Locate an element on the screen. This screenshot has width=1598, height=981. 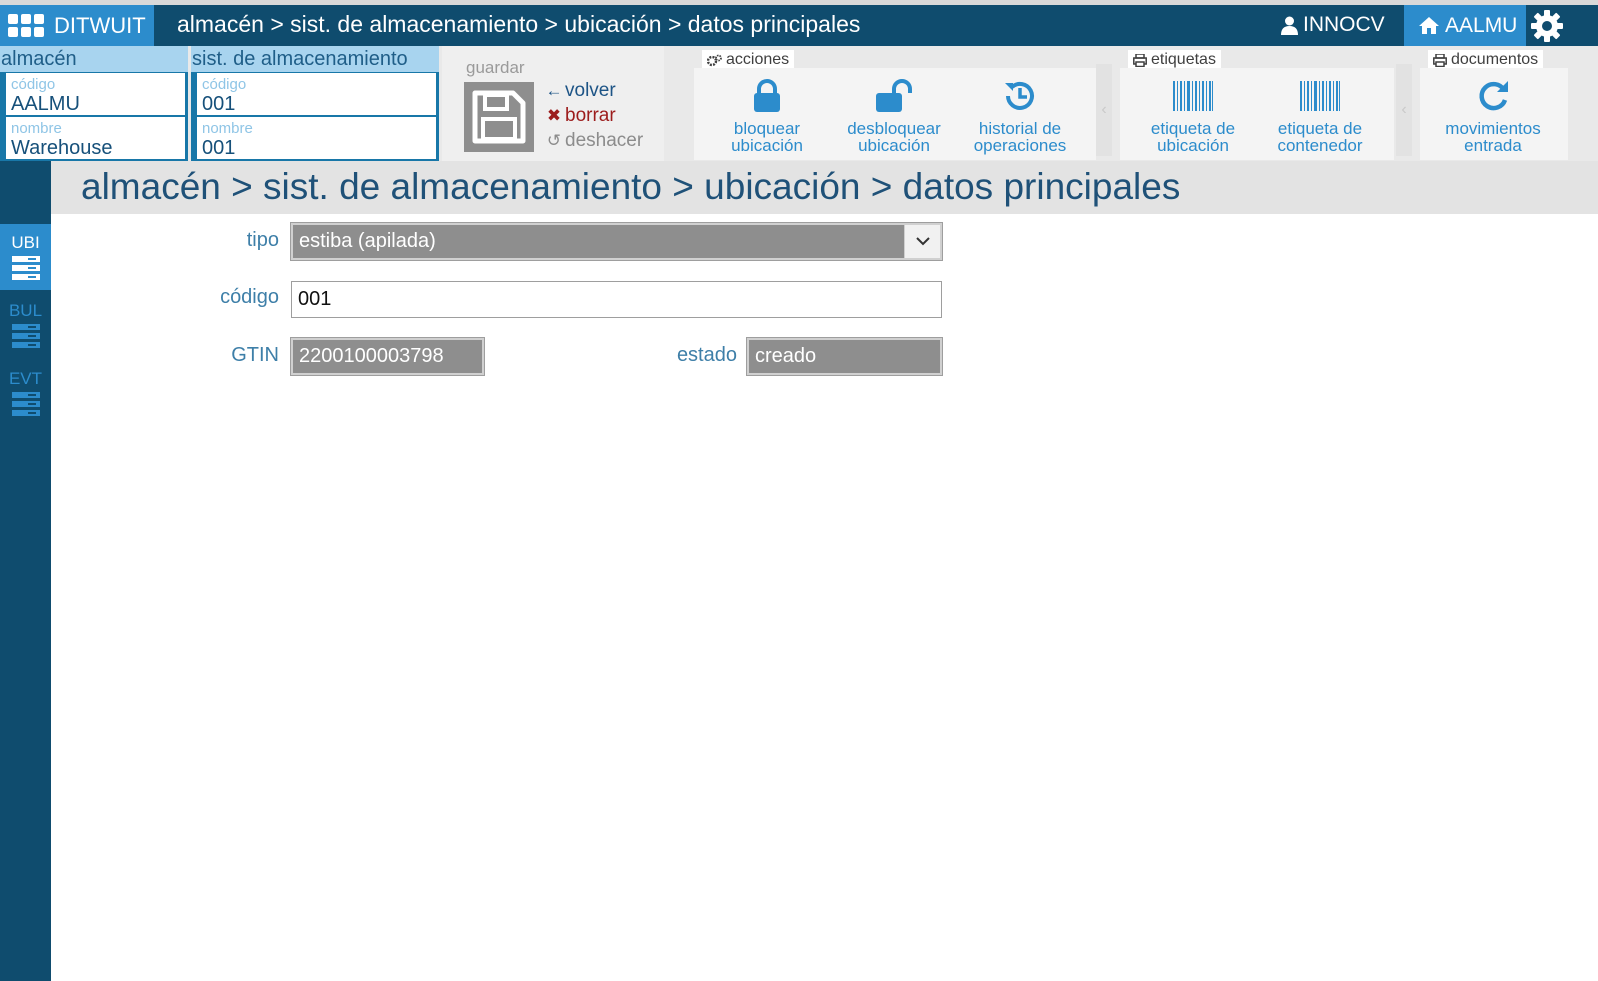
context-sistema-name-value: 001 is located at coordinates (219, 148).